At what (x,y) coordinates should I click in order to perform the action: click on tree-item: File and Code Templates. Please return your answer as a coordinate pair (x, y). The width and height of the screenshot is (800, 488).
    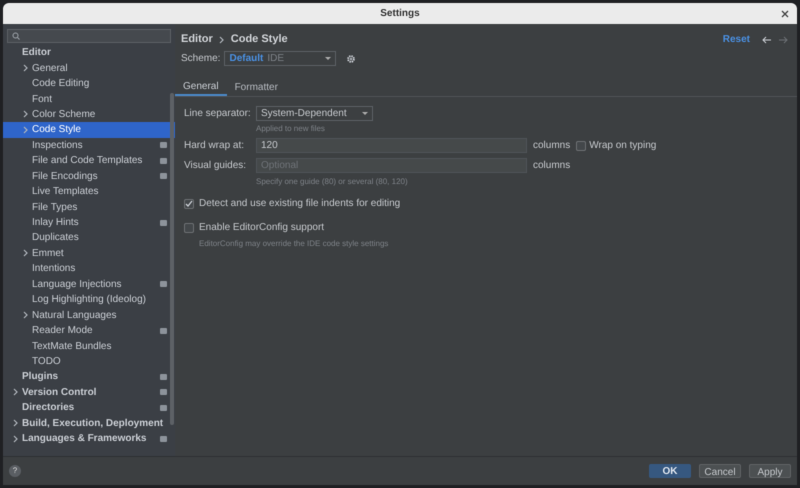
    Looking at the image, I should click on (89, 160).